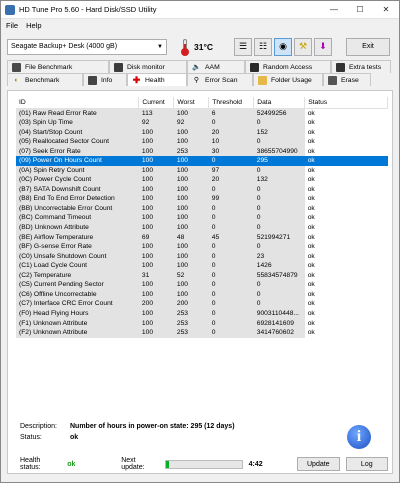 This screenshot has width=400, height=483. Describe the element at coordinates (58, 66) in the screenshot. I see `tab-file-benchmark: File Benchmark` at that location.